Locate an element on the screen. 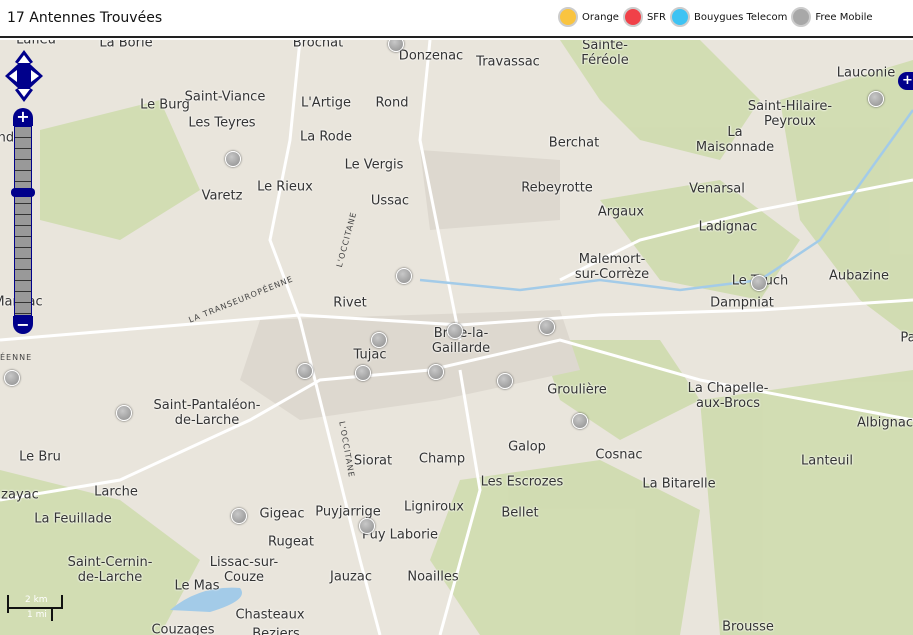  place-label: Jauzac is located at coordinates (351, 577).